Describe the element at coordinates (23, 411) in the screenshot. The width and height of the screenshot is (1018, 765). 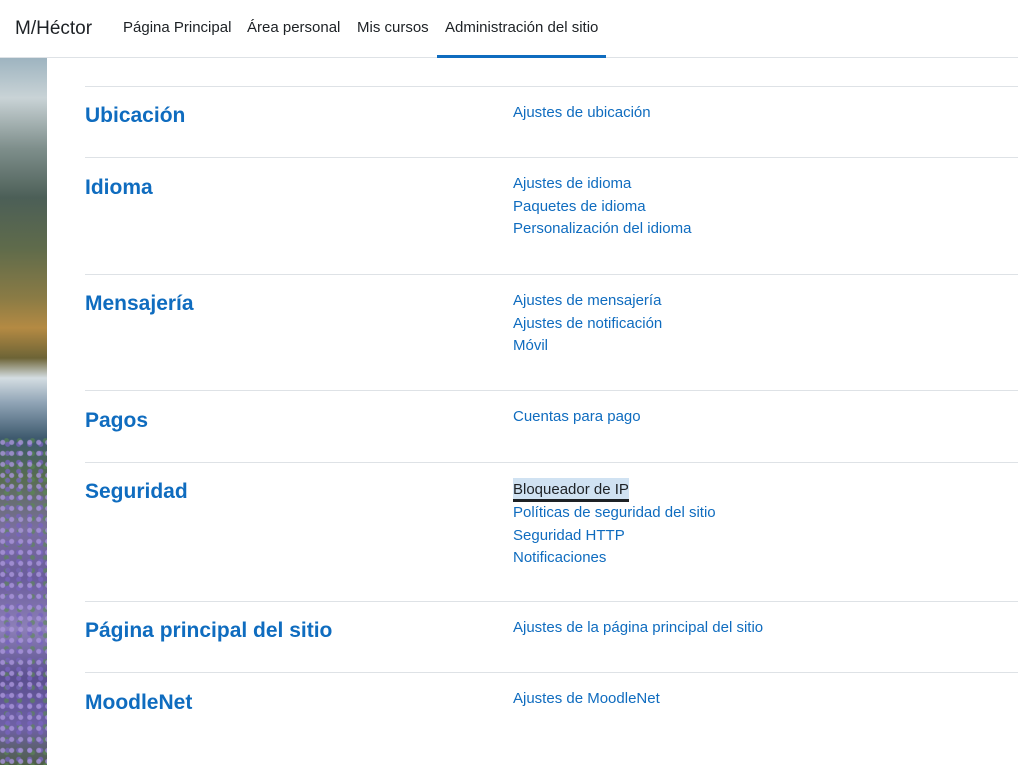
I see `background-landscape-image` at that location.